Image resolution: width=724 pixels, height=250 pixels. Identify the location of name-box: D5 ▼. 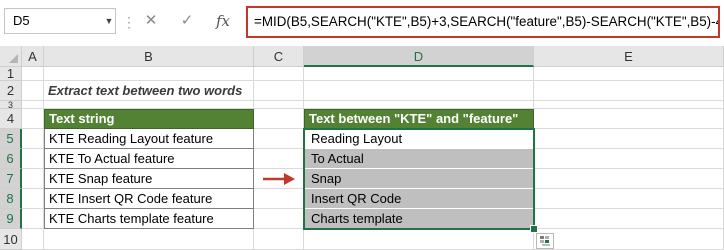
(60, 21).